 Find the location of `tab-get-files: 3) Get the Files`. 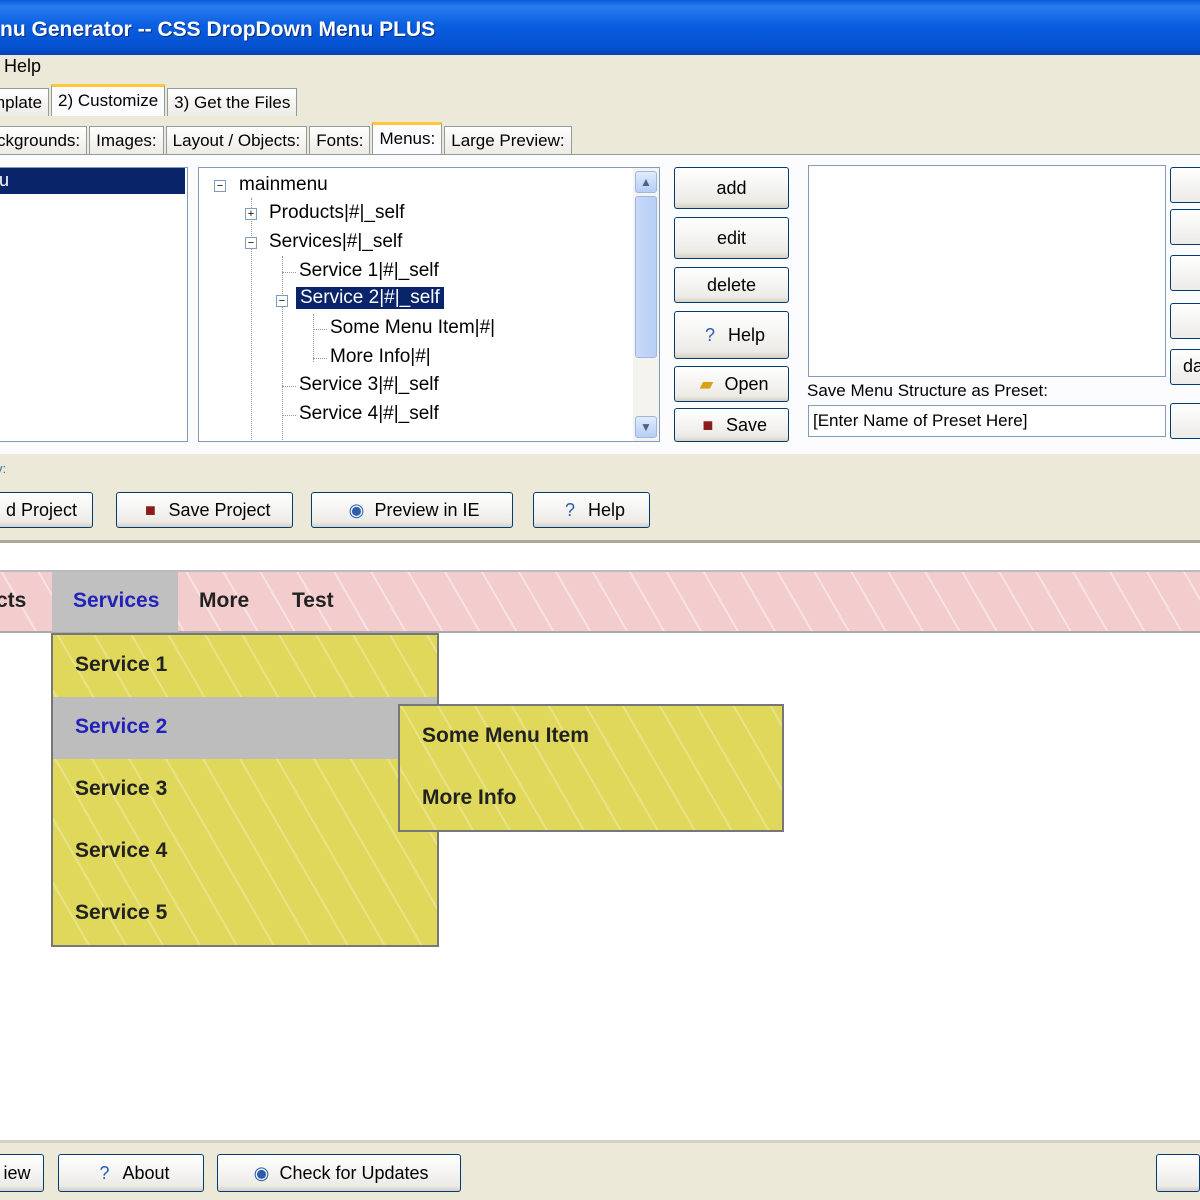

tab-get-files: 3) Get the Files is located at coordinates (232, 102).